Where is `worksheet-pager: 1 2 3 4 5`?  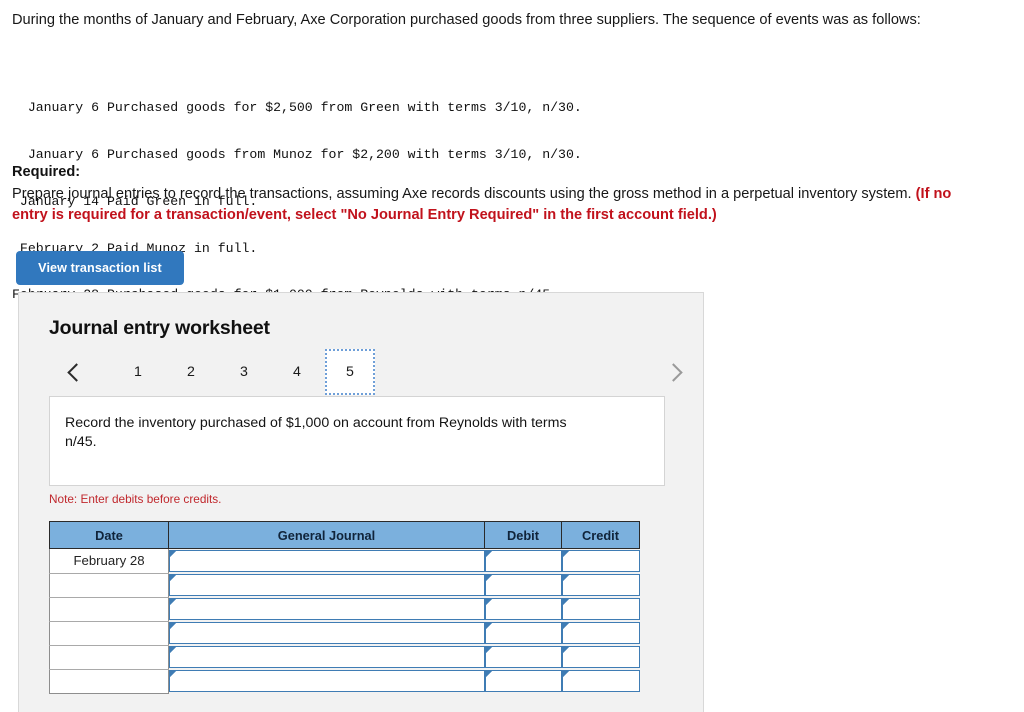 worksheet-pager: 1 2 3 4 5 is located at coordinates (363, 372).